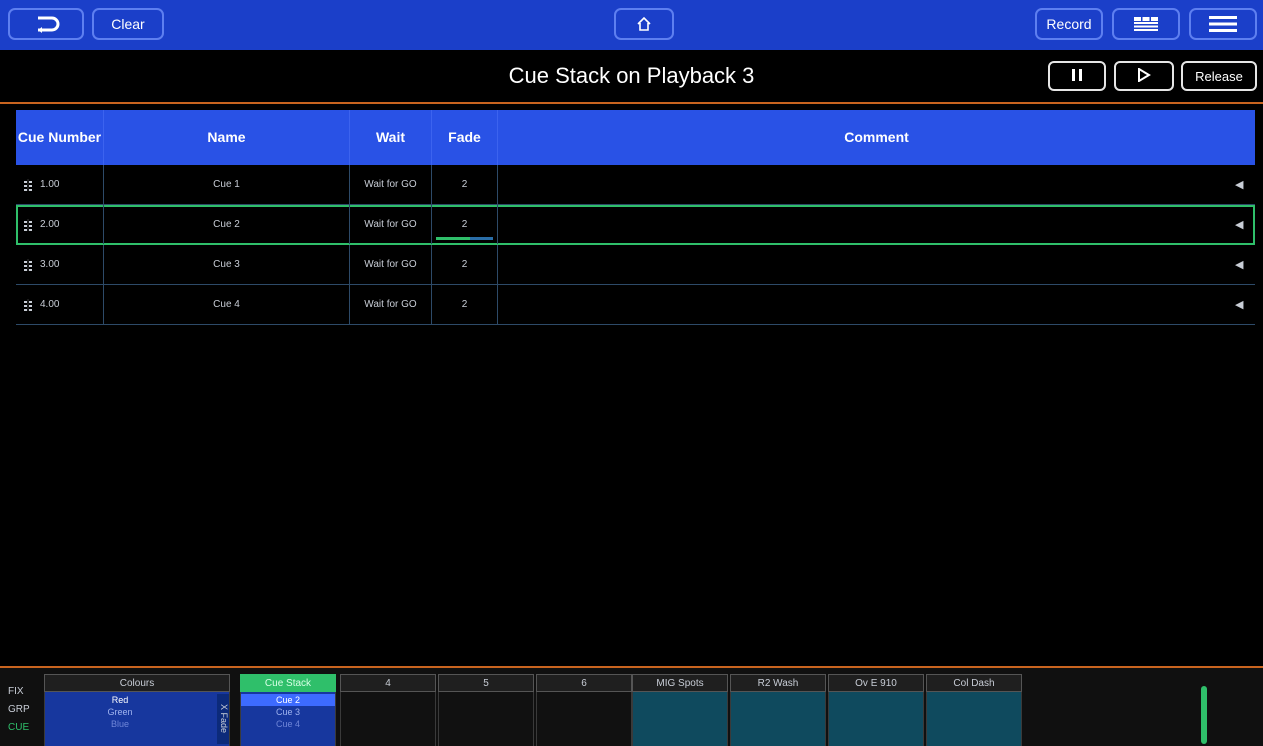 The height and width of the screenshot is (746, 1263). I want to click on cue-name-cell: Cue 2, so click(227, 224).